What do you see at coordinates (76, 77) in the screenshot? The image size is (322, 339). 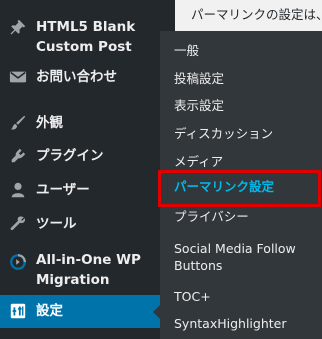 I see `menu-label: お問い合わせ` at bounding box center [76, 77].